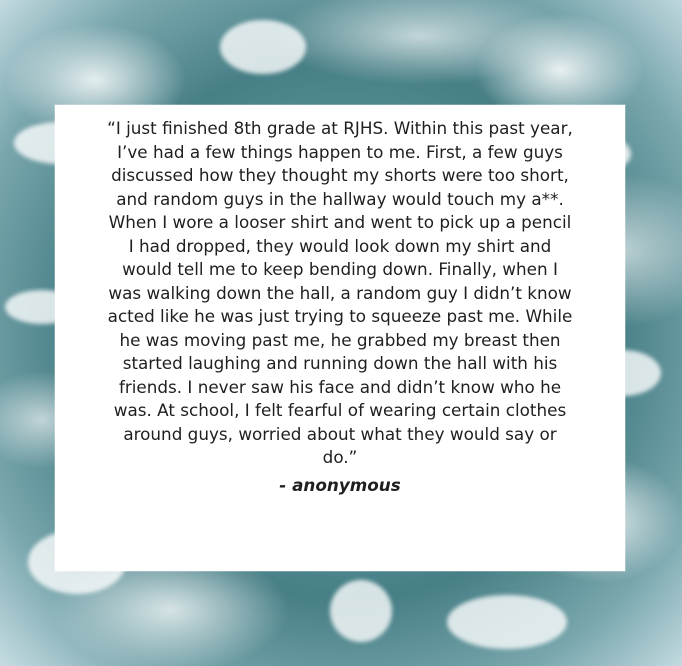 This screenshot has height=666, width=682. What do you see at coordinates (340, 484) in the screenshot?
I see `author-attribution: - anonymous` at bounding box center [340, 484].